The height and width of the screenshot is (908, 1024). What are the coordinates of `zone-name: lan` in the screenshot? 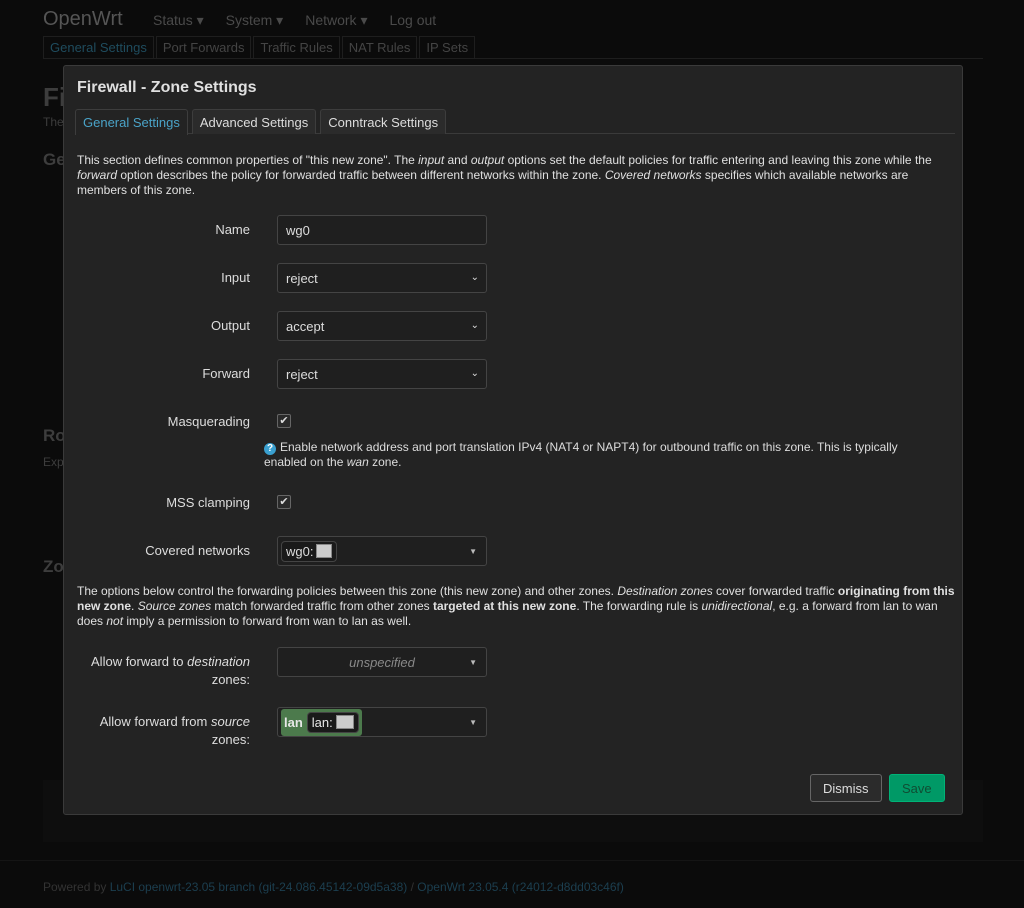 It's located at (293, 722).